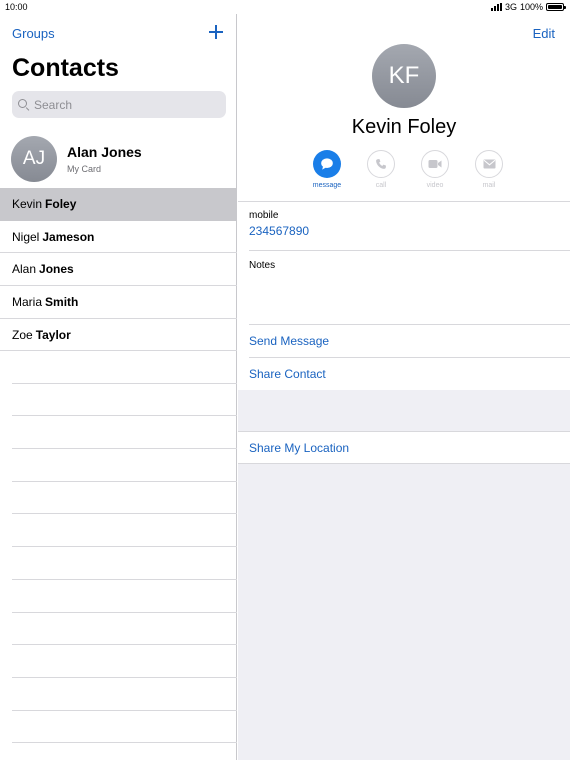  I want to click on phone-field: mobile 234567890, so click(279, 224).